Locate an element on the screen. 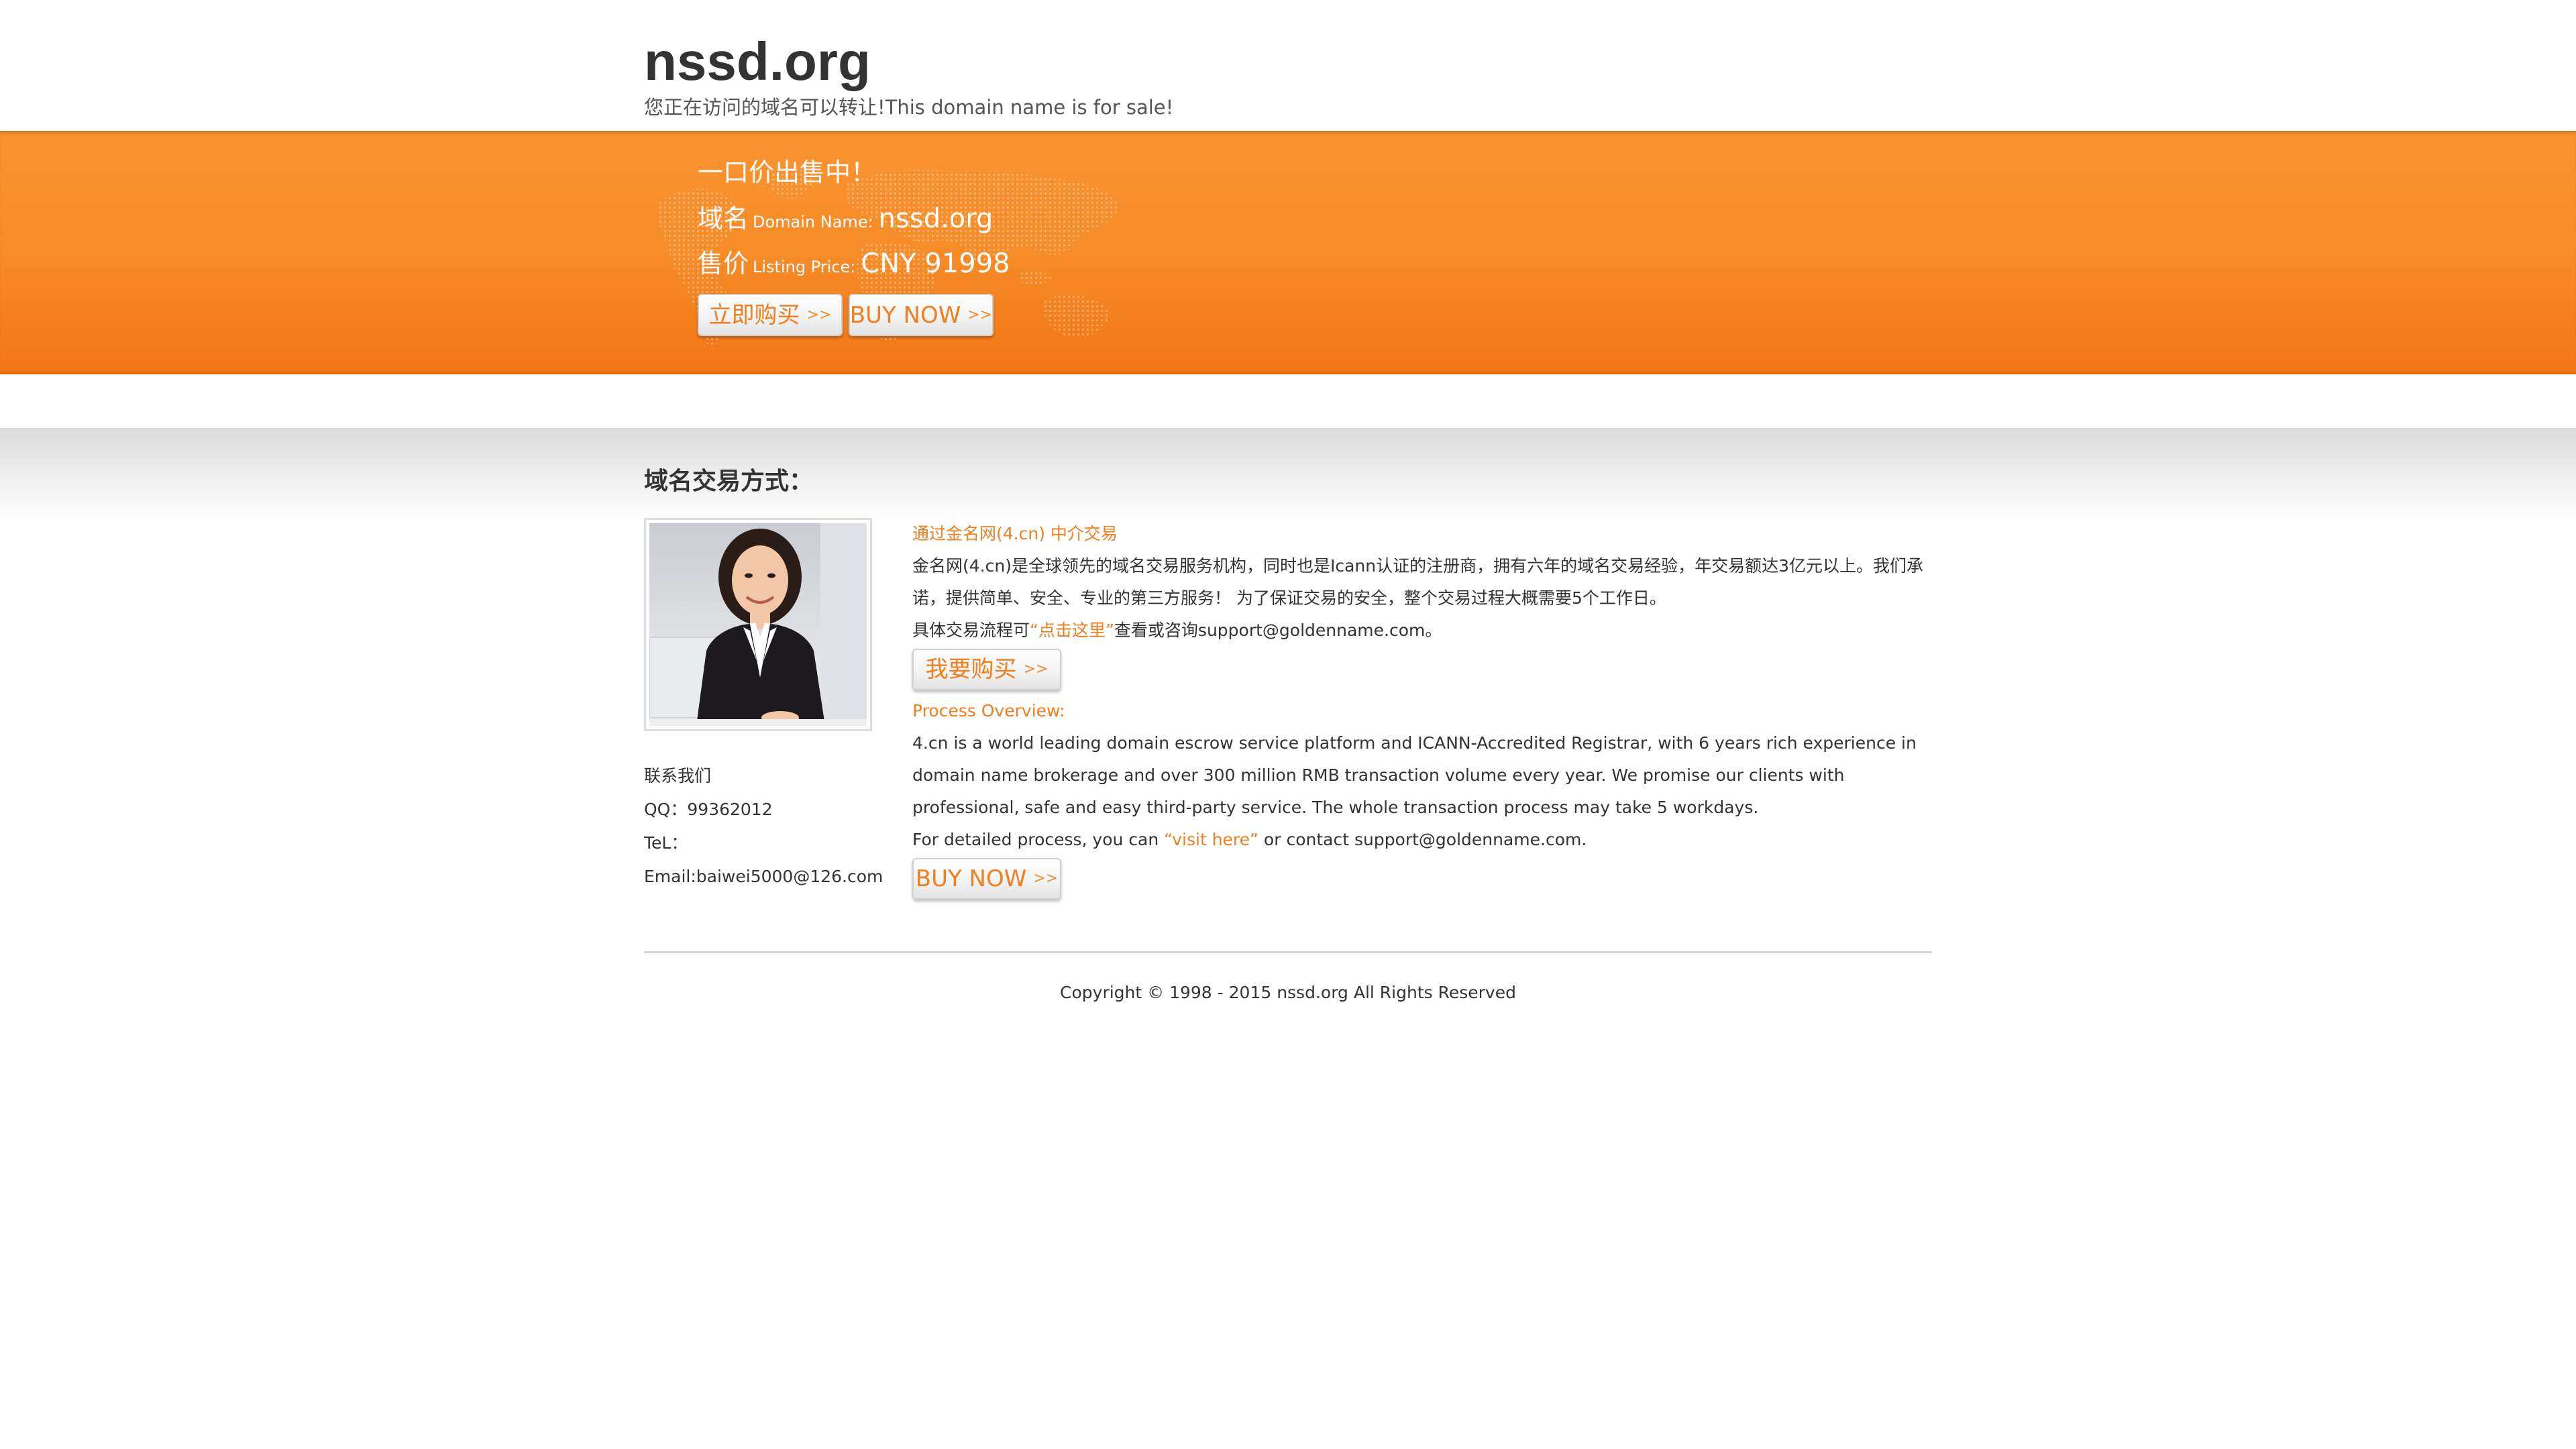 This screenshot has height=1449, width=2576. domain-name-line: 域名 Domain Name: nssd.org is located at coordinates (845, 220).